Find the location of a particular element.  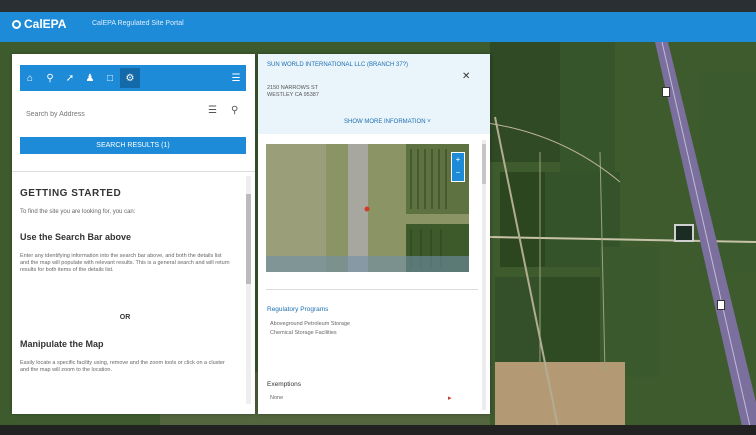

popup-scrollbar-thumb is located at coordinates (484, 164).